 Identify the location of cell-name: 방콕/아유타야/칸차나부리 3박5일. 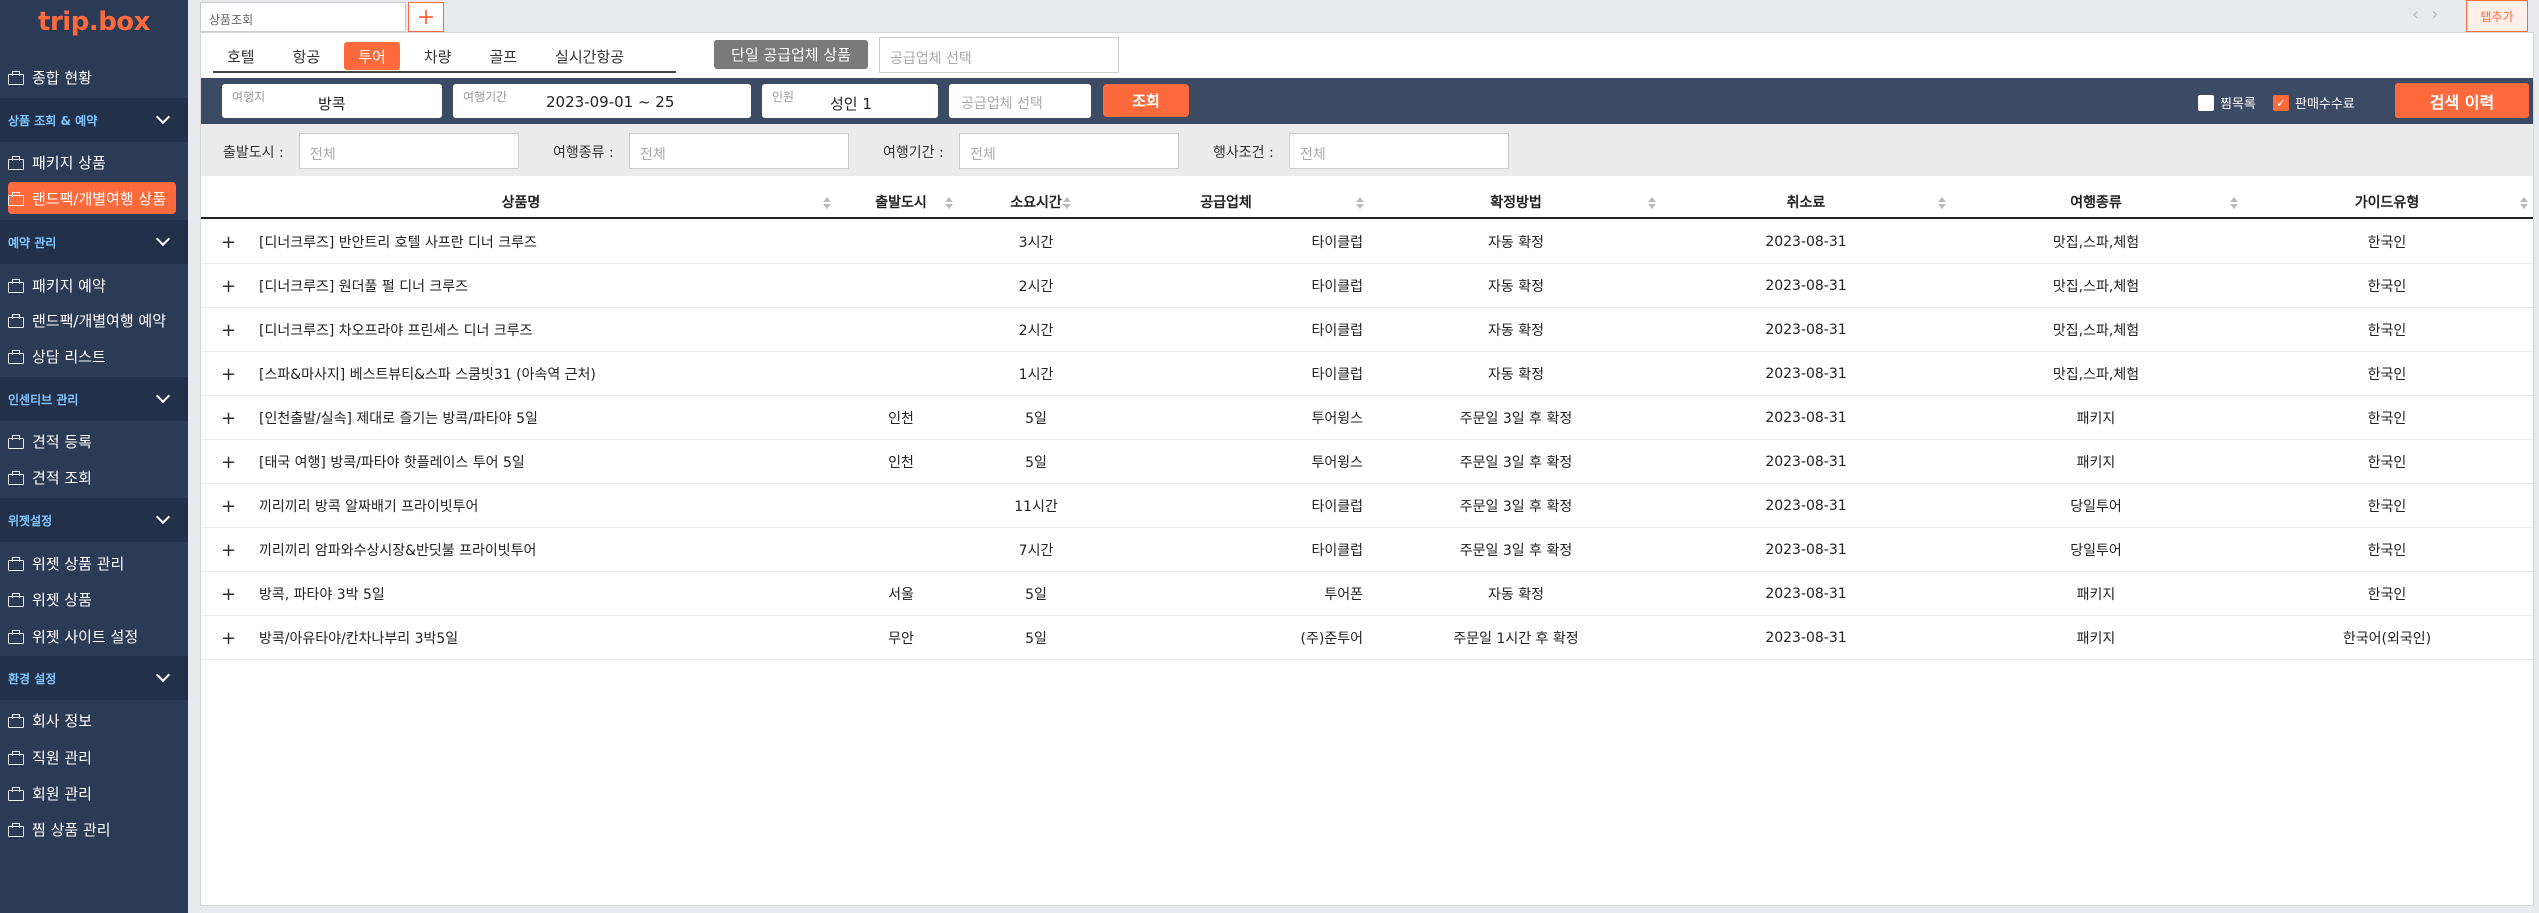
(539, 638).